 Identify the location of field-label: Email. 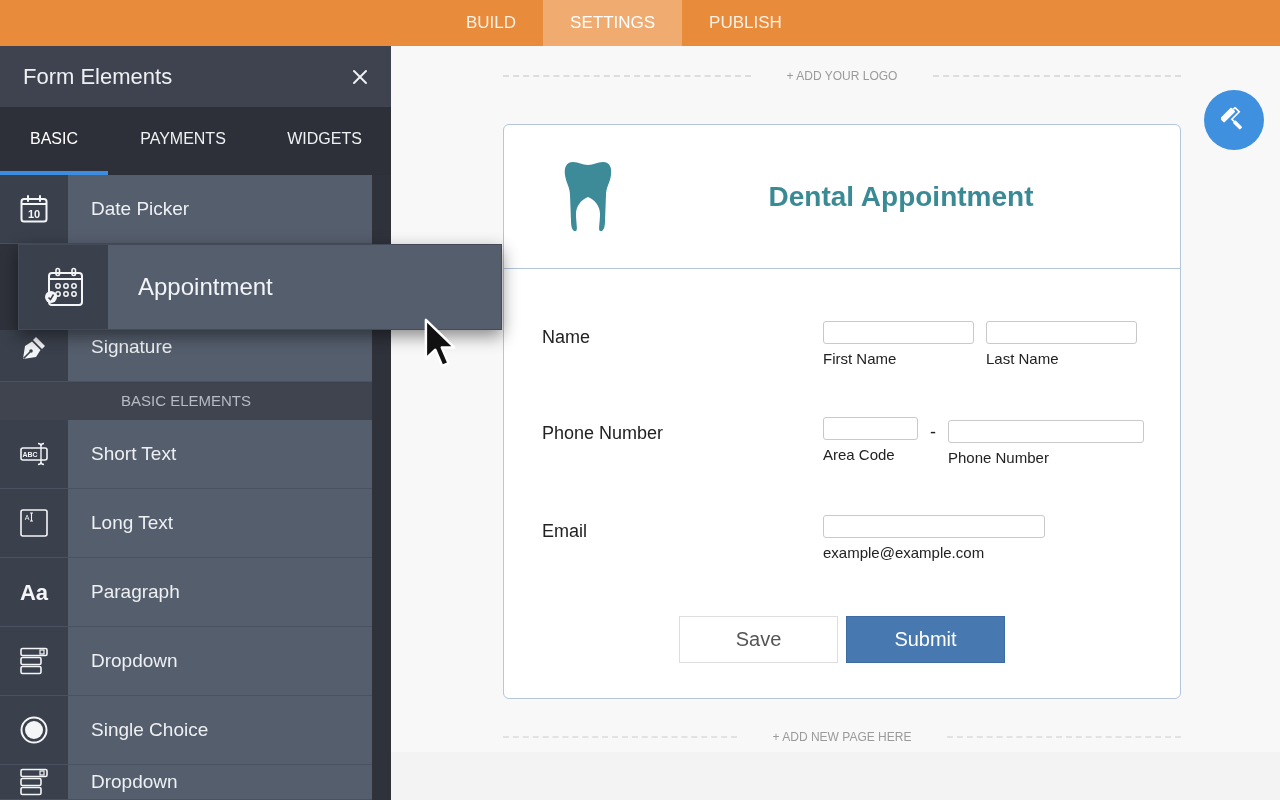
(565, 531).